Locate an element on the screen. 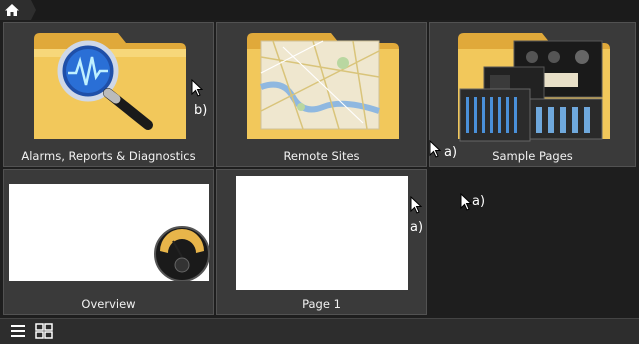 The width and height of the screenshot is (639, 344). annotation-label: b) is located at coordinates (201, 110).